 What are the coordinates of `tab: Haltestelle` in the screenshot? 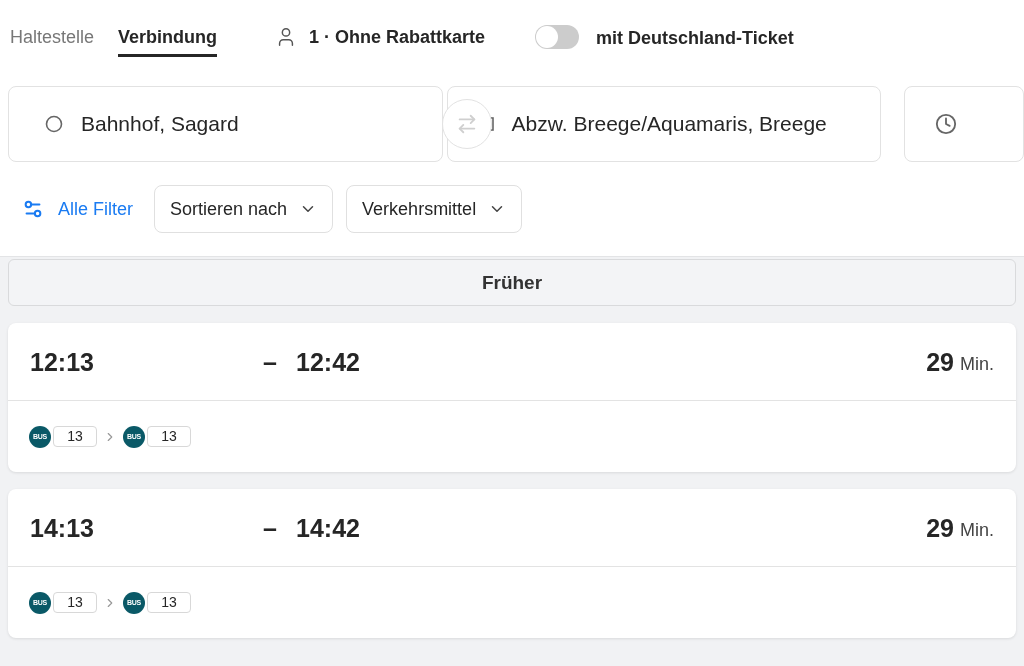 It's located at (52, 41).